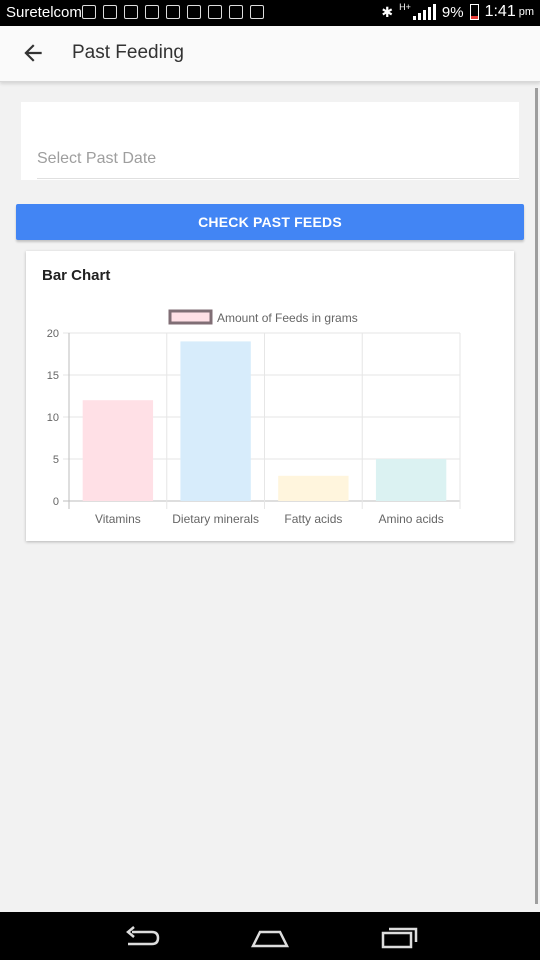 This screenshot has height=960, width=540. I want to click on carrier-name: Suretelcom, so click(44, 12).